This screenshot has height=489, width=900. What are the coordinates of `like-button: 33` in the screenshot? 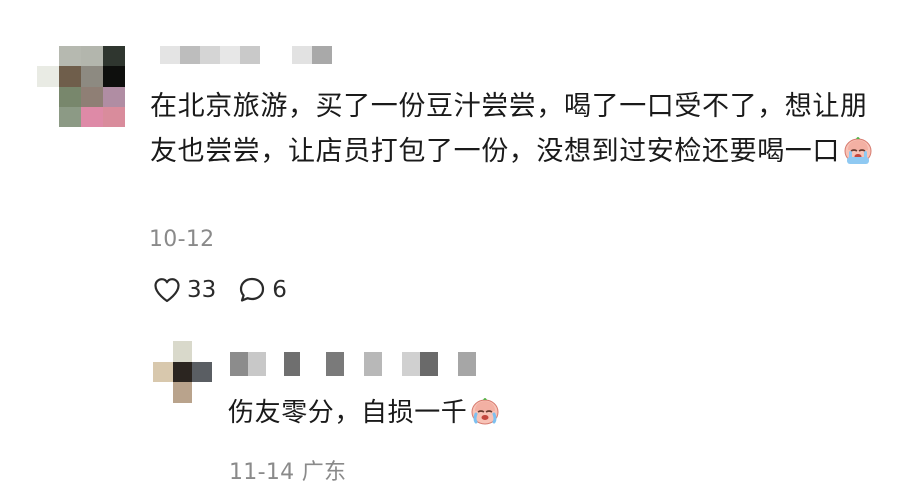 It's located at (184, 290).